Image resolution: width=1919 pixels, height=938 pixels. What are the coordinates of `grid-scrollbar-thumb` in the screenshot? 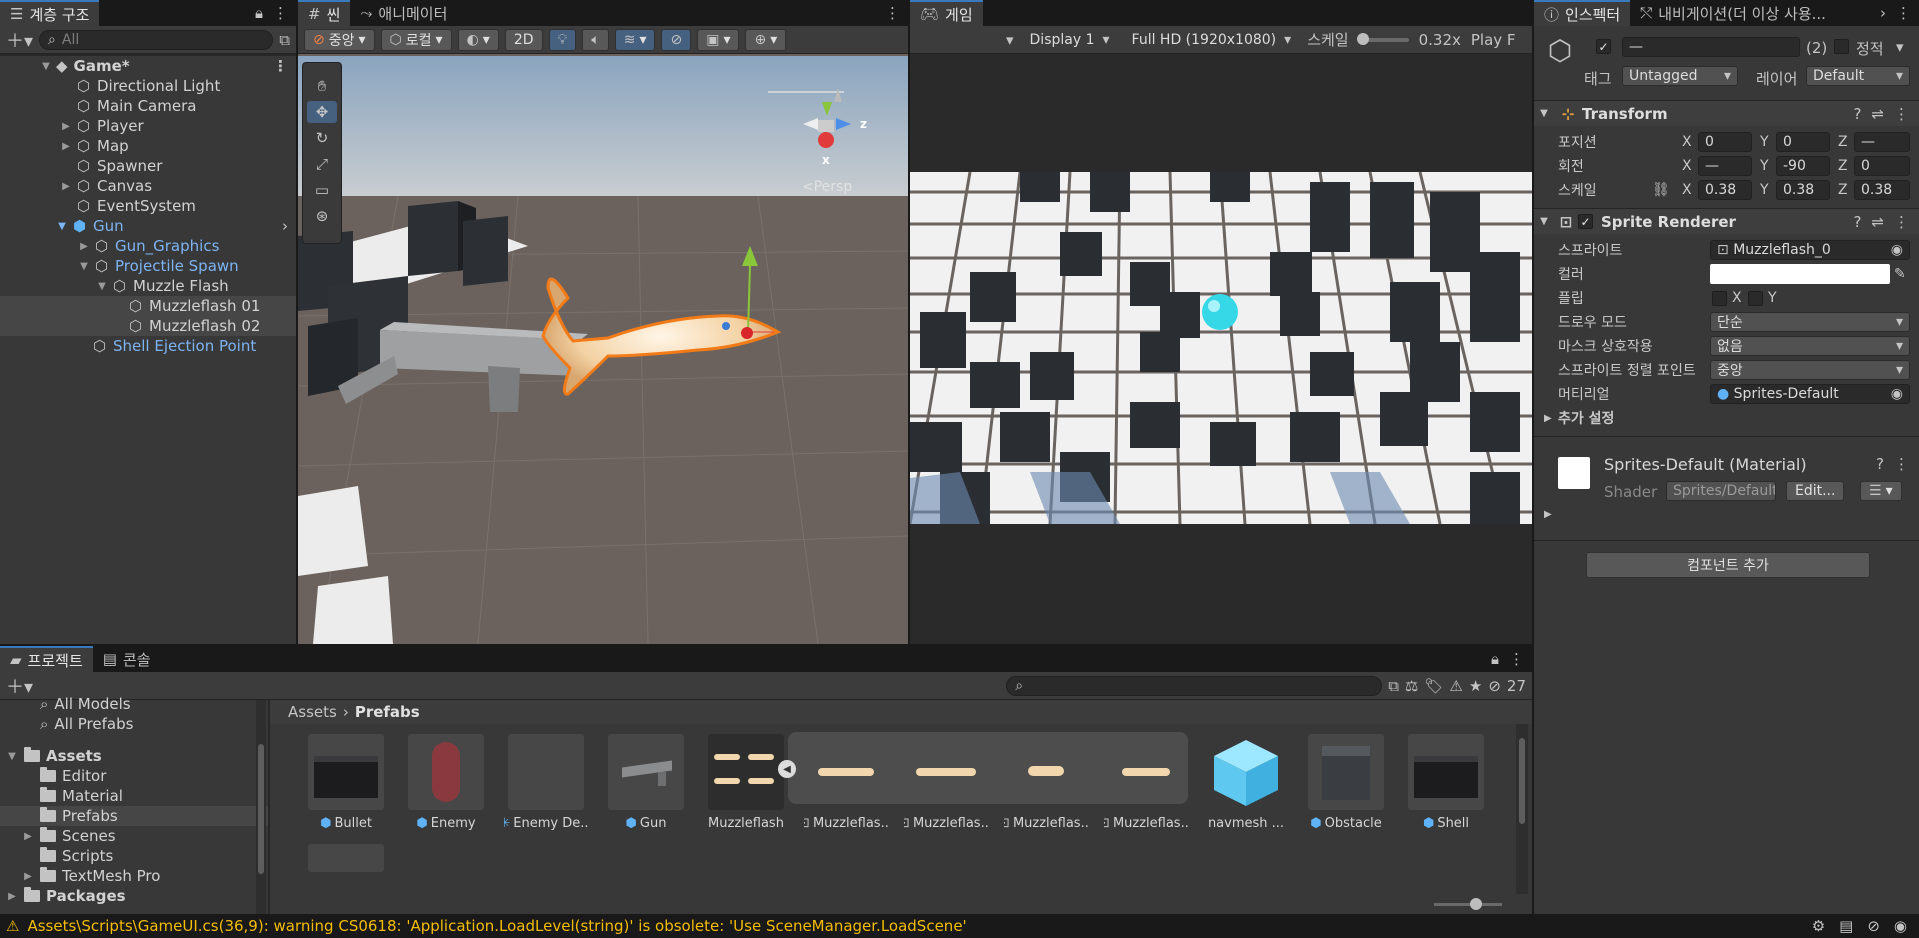 It's located at (1522, 781).